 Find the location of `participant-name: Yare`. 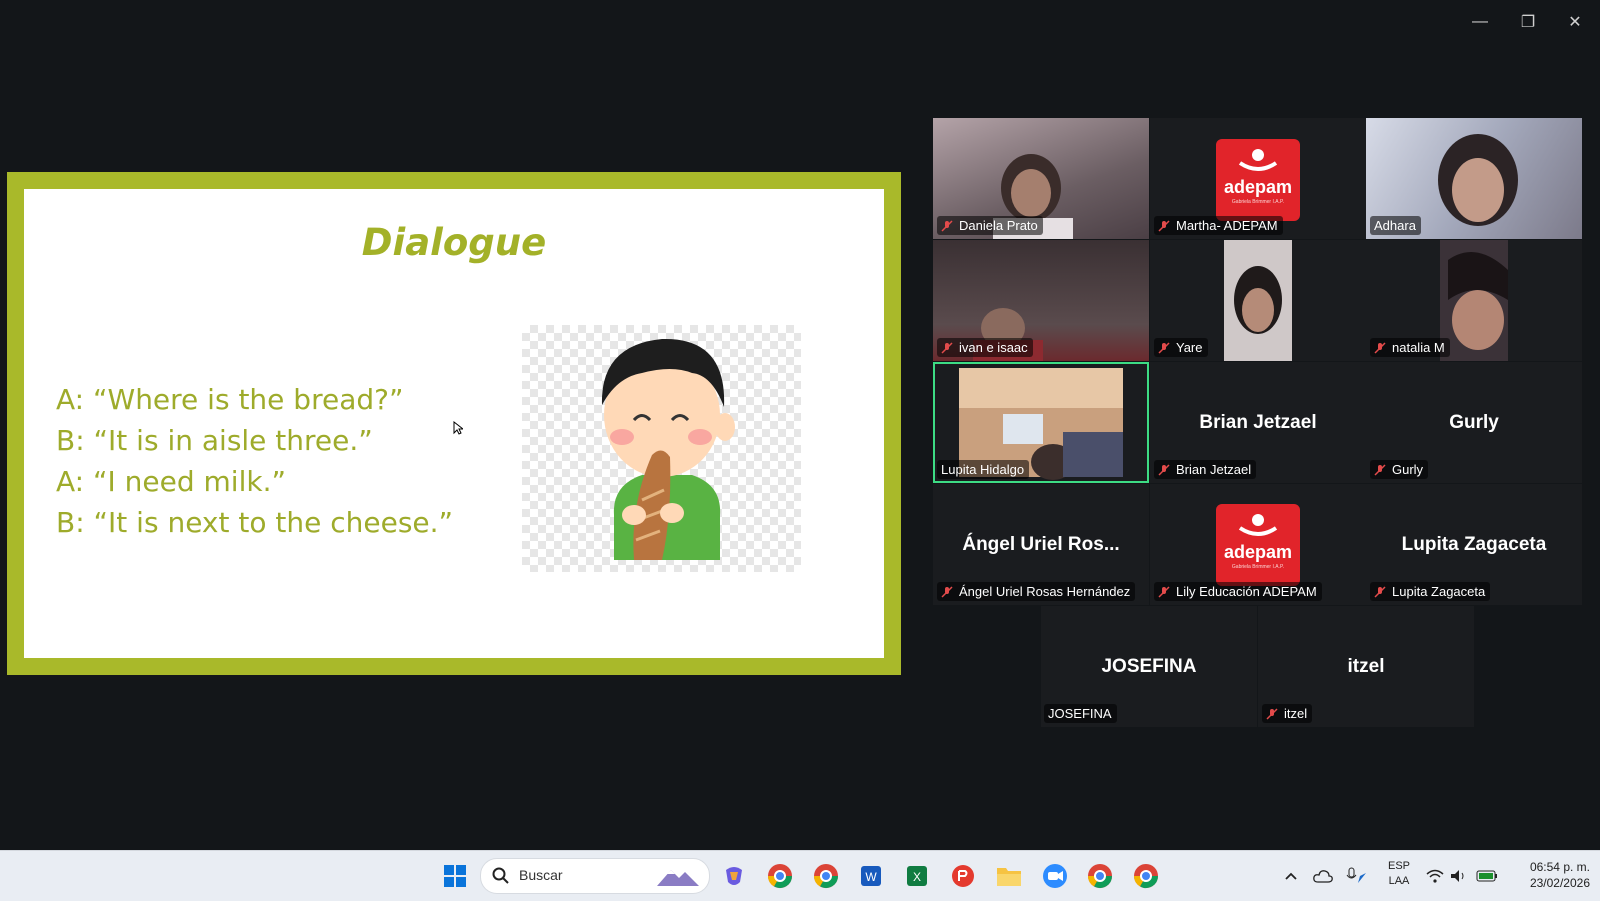

participant-name: Yare is located at coordinates (1189, 347).